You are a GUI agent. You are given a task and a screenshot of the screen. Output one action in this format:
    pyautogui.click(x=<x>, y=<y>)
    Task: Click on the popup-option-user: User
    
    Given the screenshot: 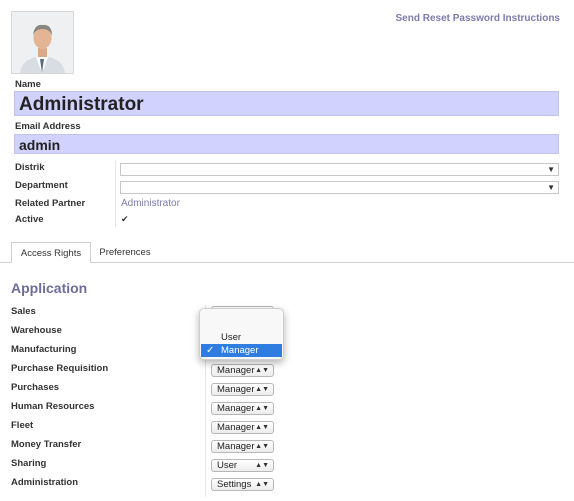 What is the action you would take?
    pyautogui.click(x=241, y=337)
    